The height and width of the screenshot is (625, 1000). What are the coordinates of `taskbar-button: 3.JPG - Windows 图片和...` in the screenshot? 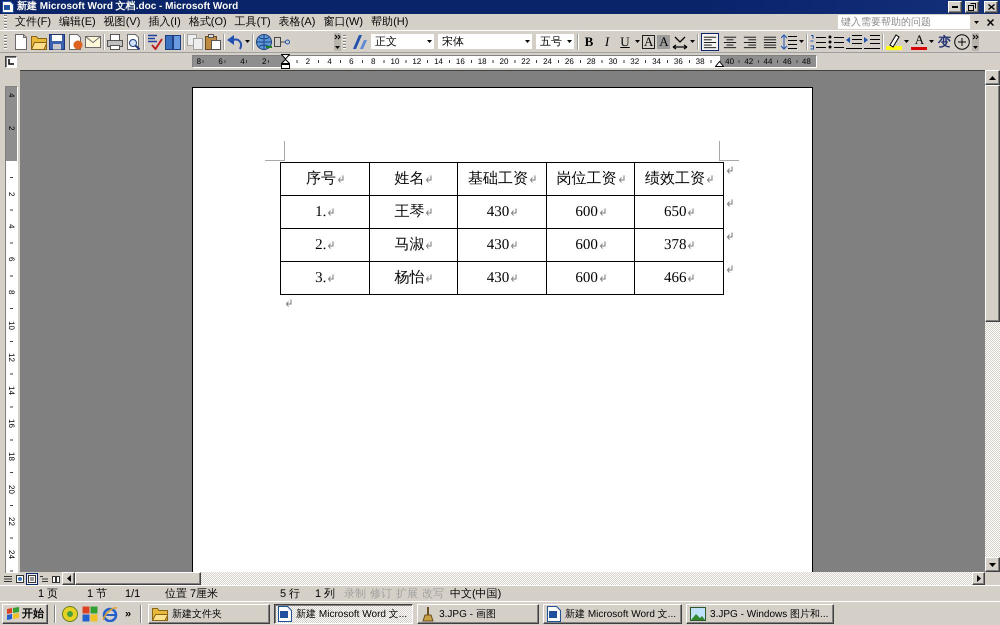 It's located at (760, 614).